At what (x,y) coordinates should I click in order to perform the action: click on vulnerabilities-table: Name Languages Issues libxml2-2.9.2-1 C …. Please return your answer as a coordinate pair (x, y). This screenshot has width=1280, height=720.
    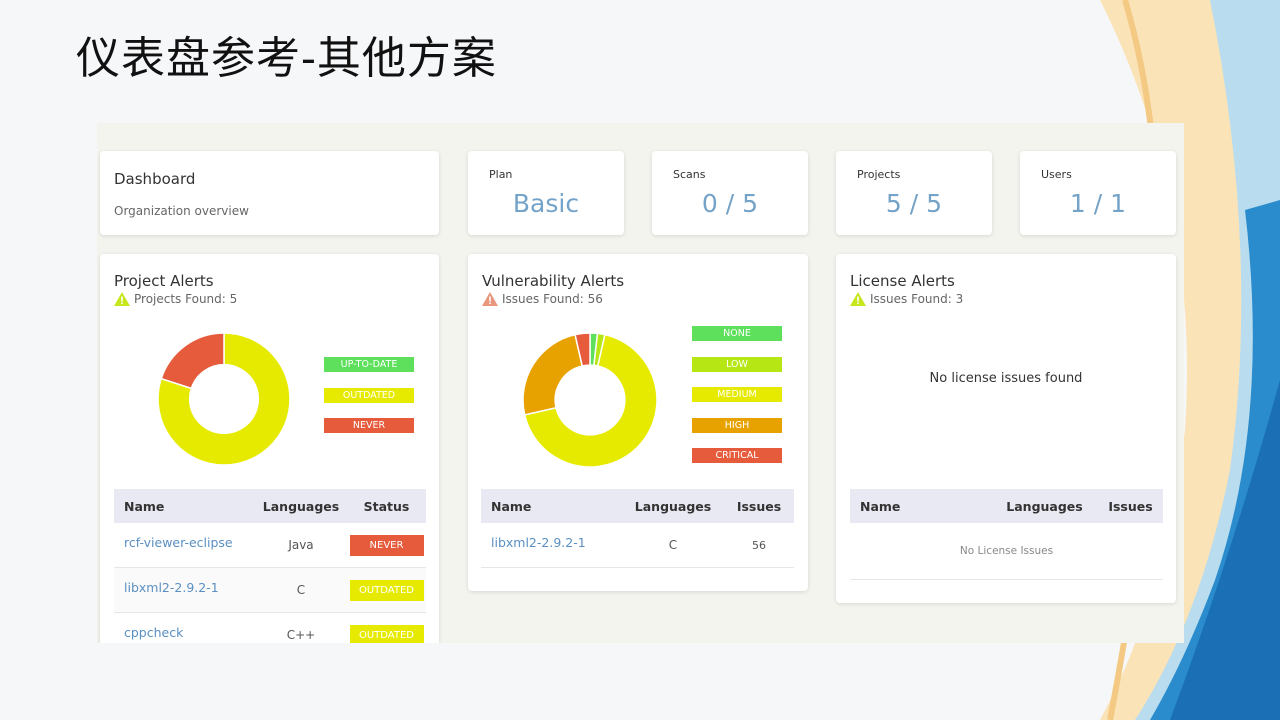
    Looking at the image, I should click on (637, 528).